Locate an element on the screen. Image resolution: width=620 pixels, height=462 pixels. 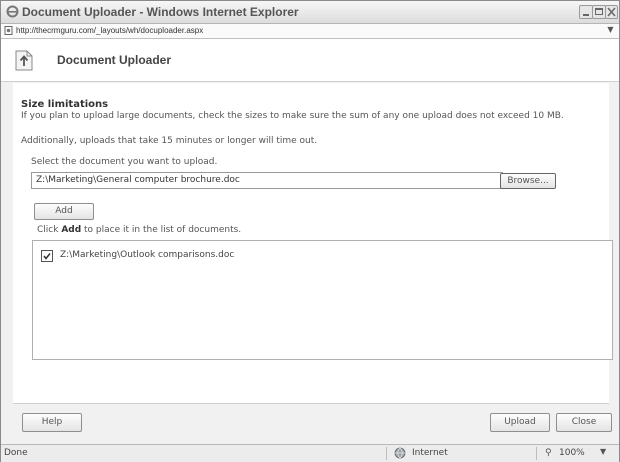
page-title: Document Uploader is located at coordinates (114, 60).